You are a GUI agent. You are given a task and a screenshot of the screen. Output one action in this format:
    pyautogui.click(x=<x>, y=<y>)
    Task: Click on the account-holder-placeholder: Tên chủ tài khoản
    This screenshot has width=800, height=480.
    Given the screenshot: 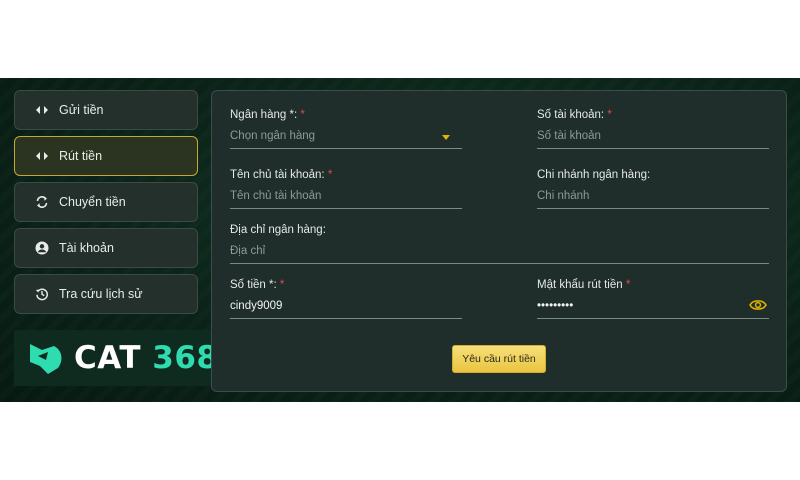 What is the action you would take?
    pyautogui.click(x=276, y=195)
    